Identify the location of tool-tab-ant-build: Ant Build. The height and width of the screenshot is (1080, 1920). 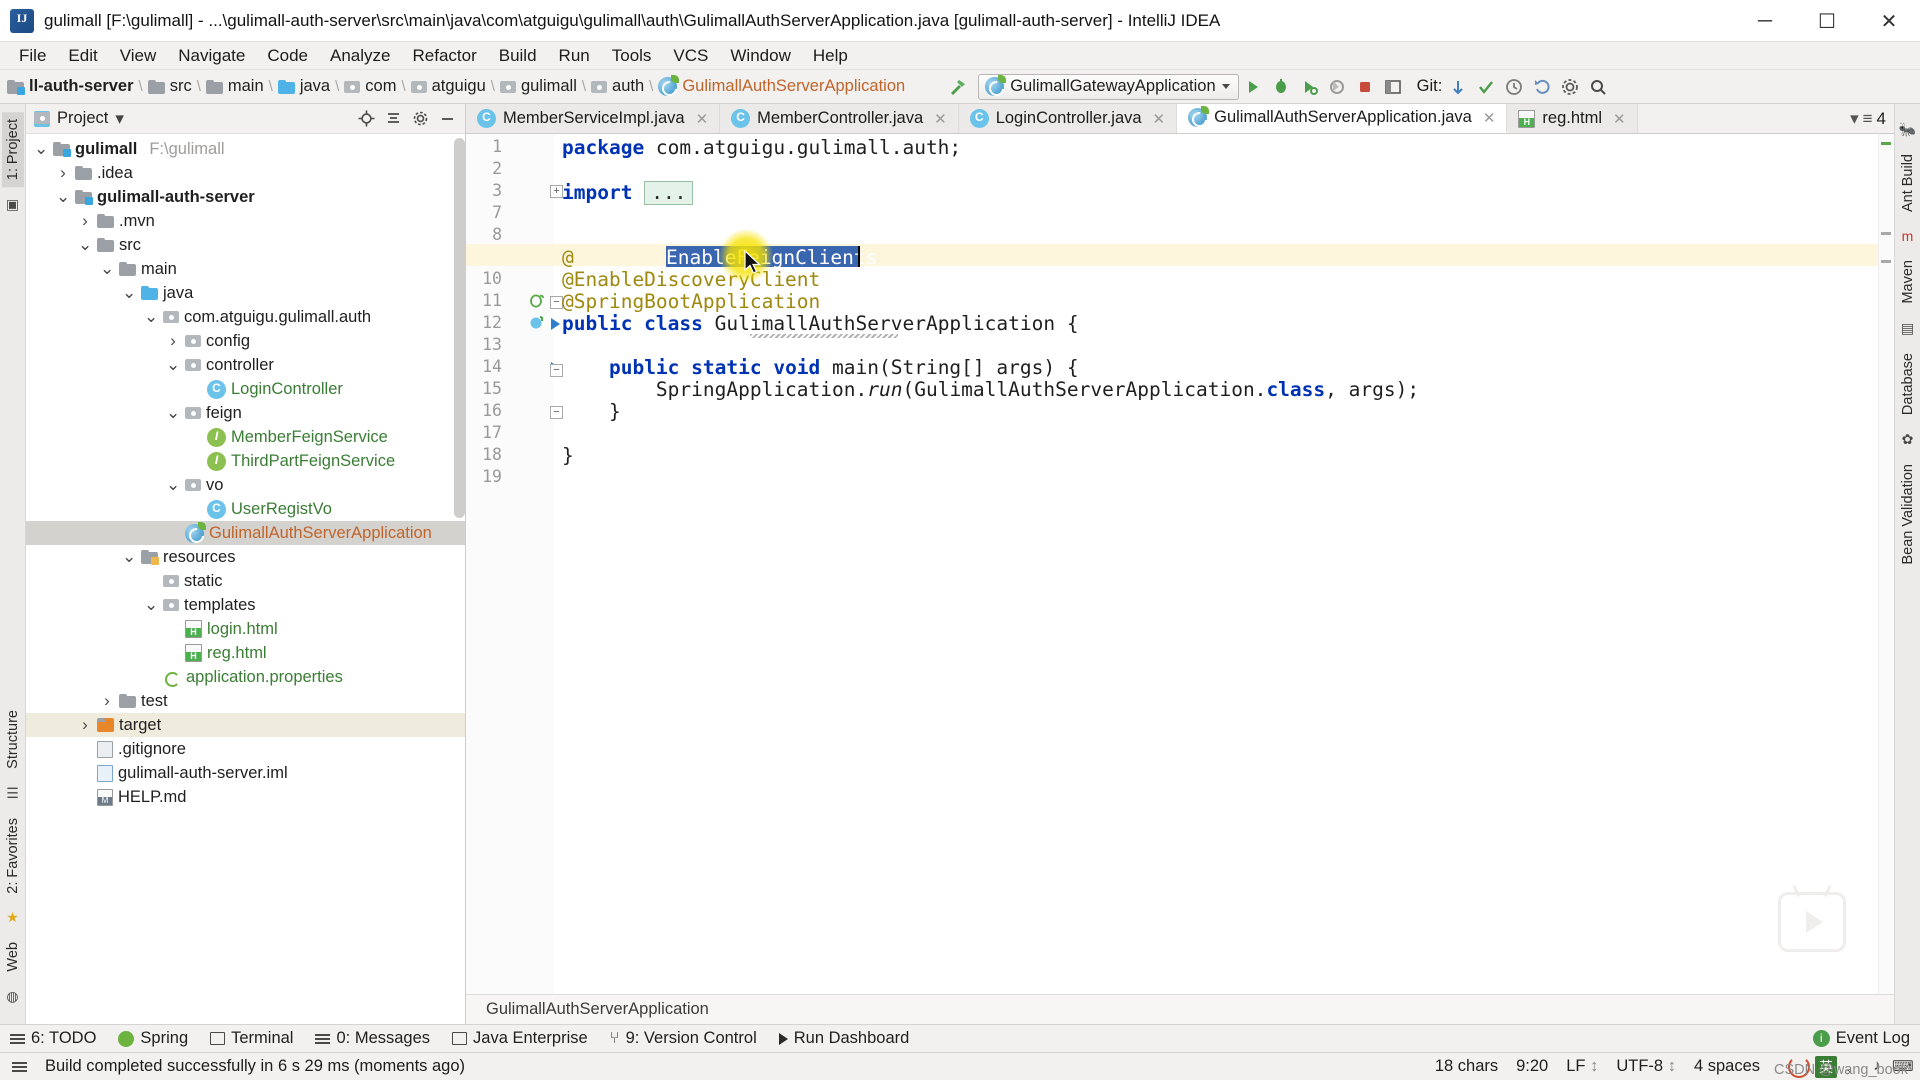
(1908, 183).